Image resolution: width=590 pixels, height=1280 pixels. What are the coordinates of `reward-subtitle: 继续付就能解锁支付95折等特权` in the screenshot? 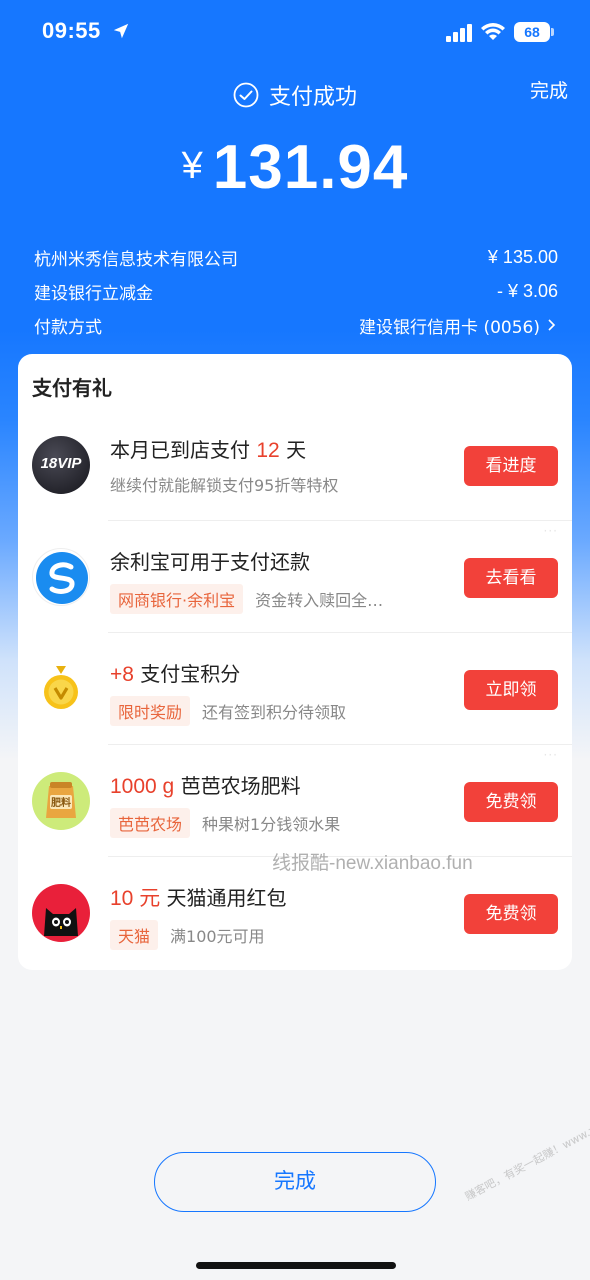 It's located at (224, 484).